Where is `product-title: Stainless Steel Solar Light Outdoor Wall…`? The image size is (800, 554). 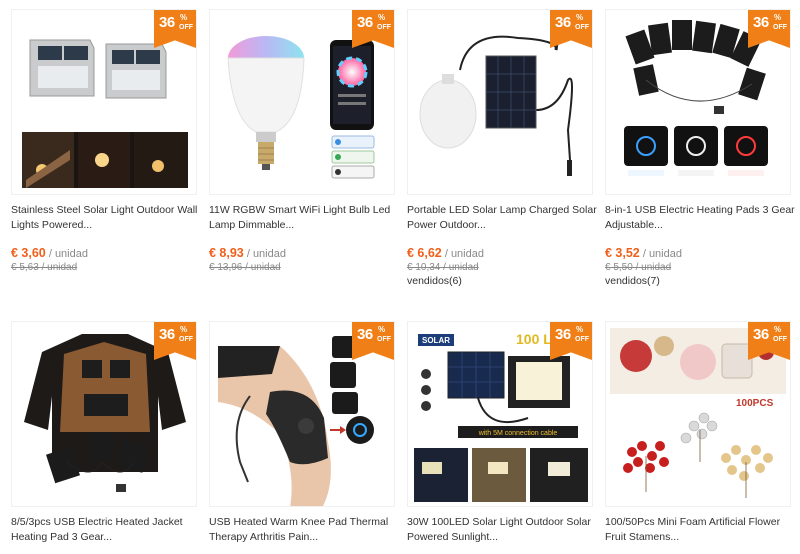
product-title: Stainless Steel Solar Light Outdoor Wall… is located at coordinates (107, 218).